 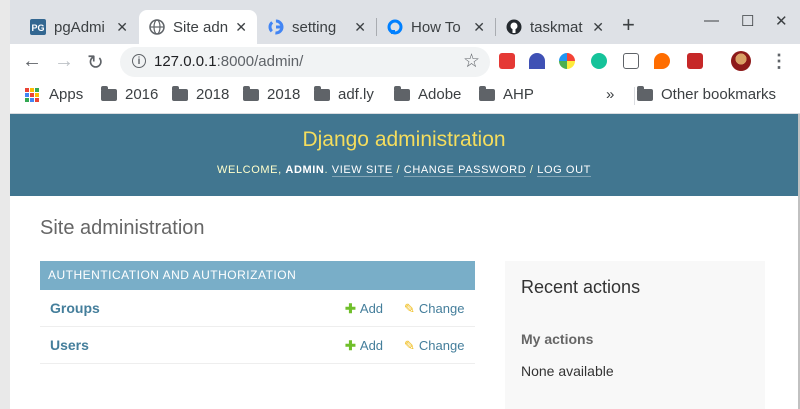 I want to click on tab-setting: setting ✕, so click(x=317, y=27).